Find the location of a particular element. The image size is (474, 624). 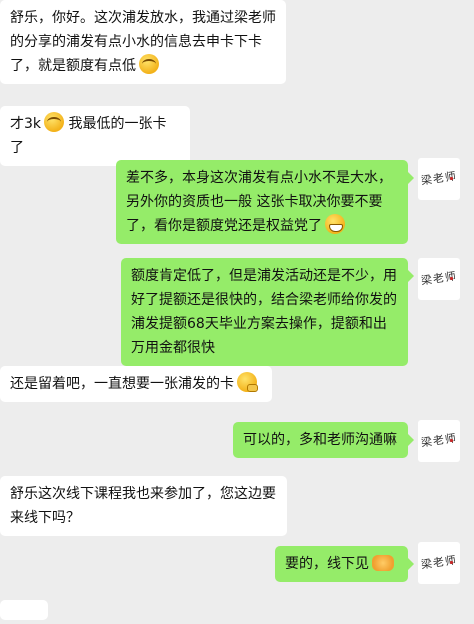

message-text: 要的，线下见 is located at coordinates (327, 564).